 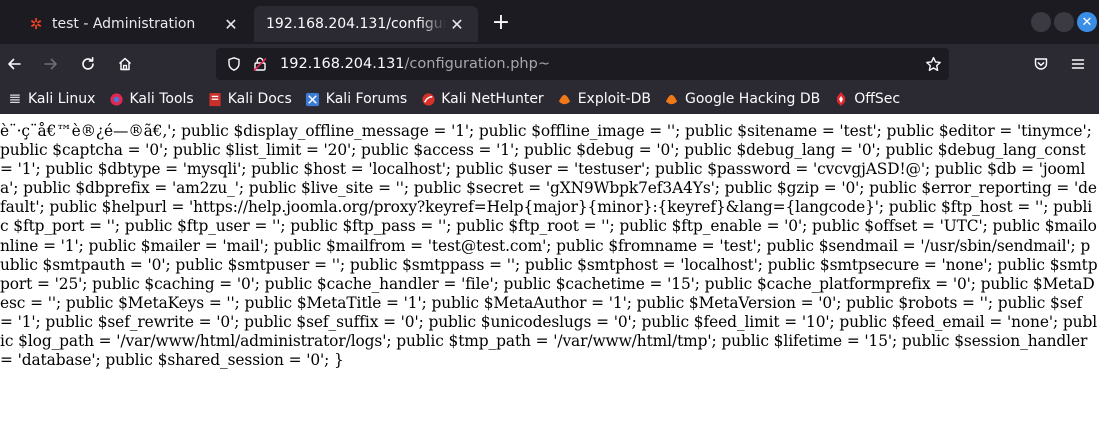 What do you see at coordinates (313, 99) in the screenshot?
I see `kali-forums-icon` at bounding box center [313, 99].